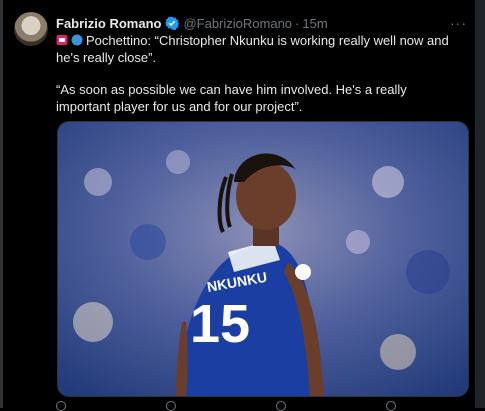 This screenshot has height=411, width=485. I want to click on club-crest-icon, so click(303, 272).